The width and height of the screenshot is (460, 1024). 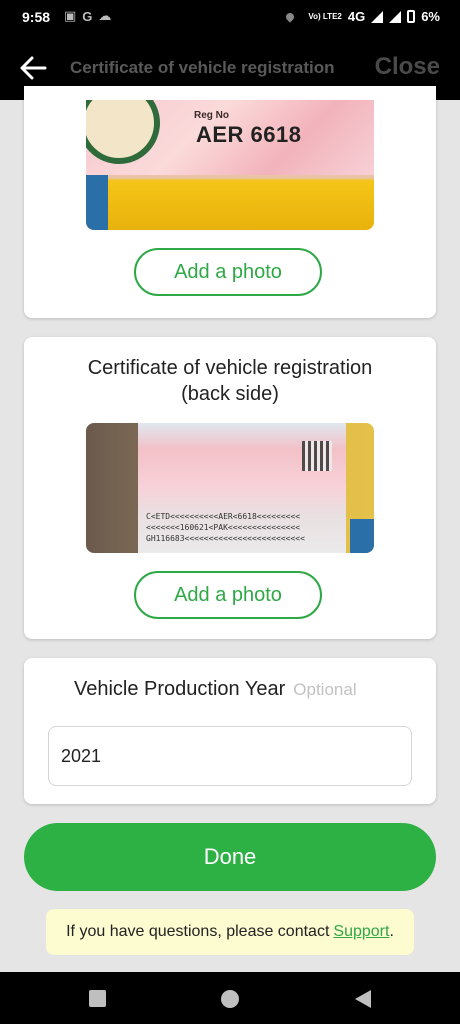 I want to click on network-type: 4G, so click(x=356, y=16).